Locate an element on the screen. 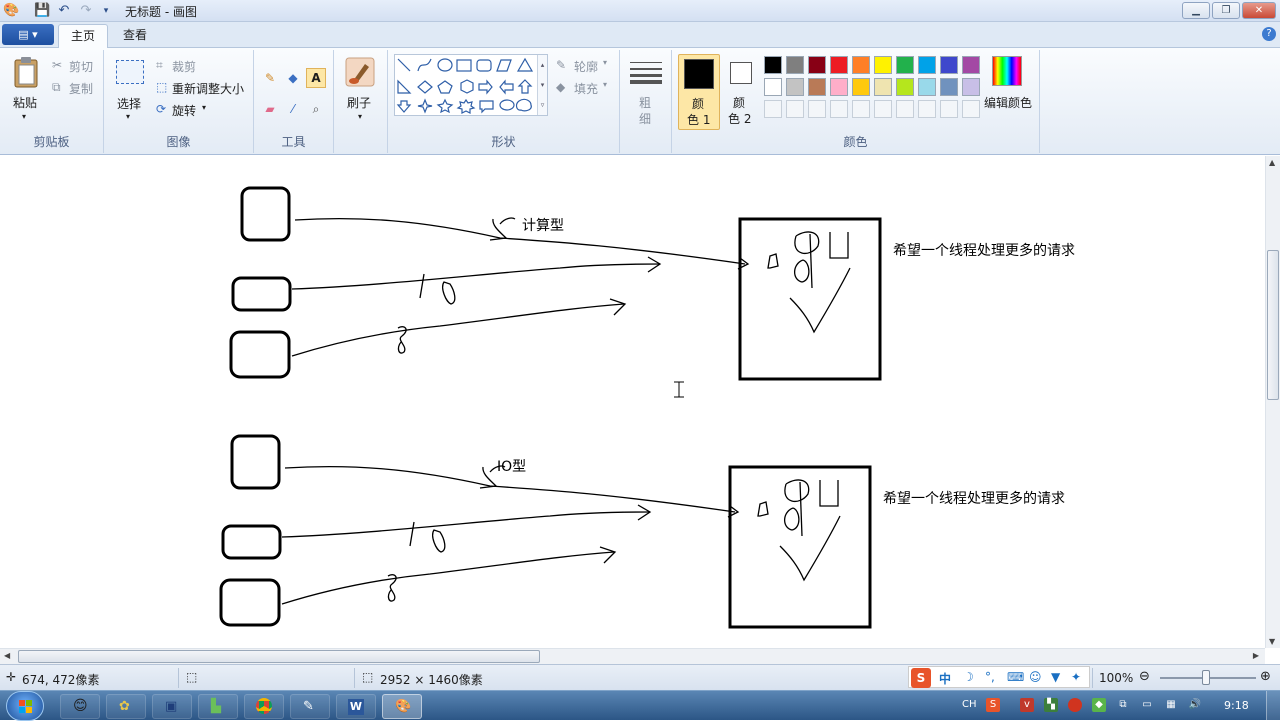 The image size is (1280, 725). copy-button: 复制 is located at coordinates (81, 88).